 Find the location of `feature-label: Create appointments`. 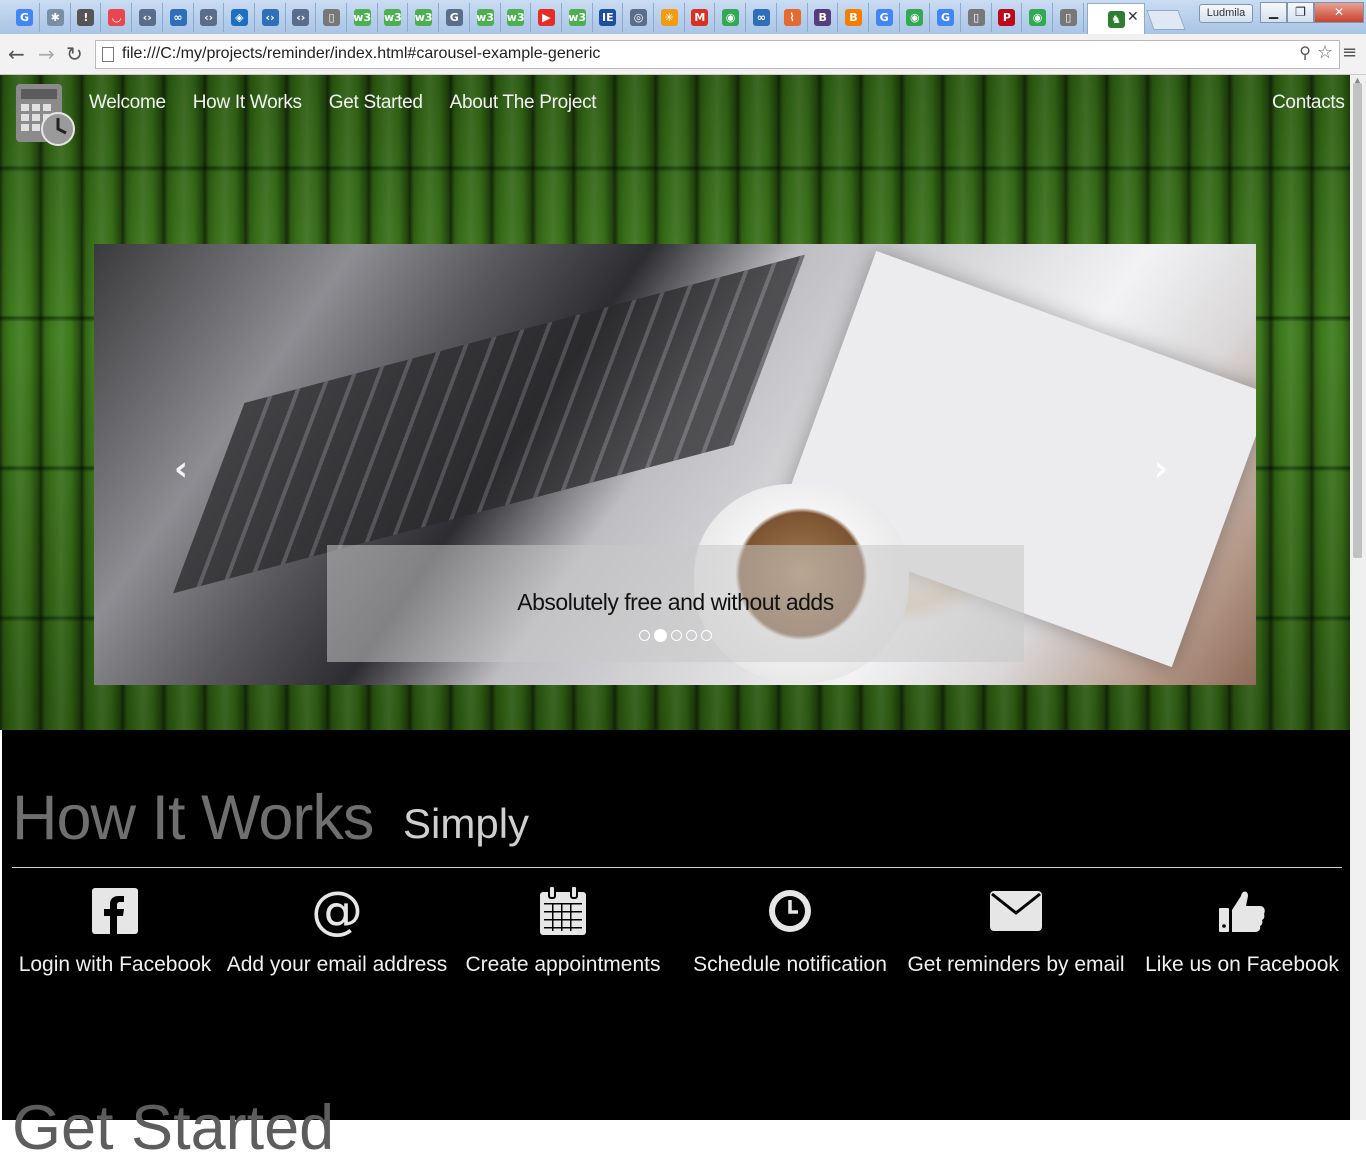

feature-label: Create appointments is located at coordinates (563, 964).